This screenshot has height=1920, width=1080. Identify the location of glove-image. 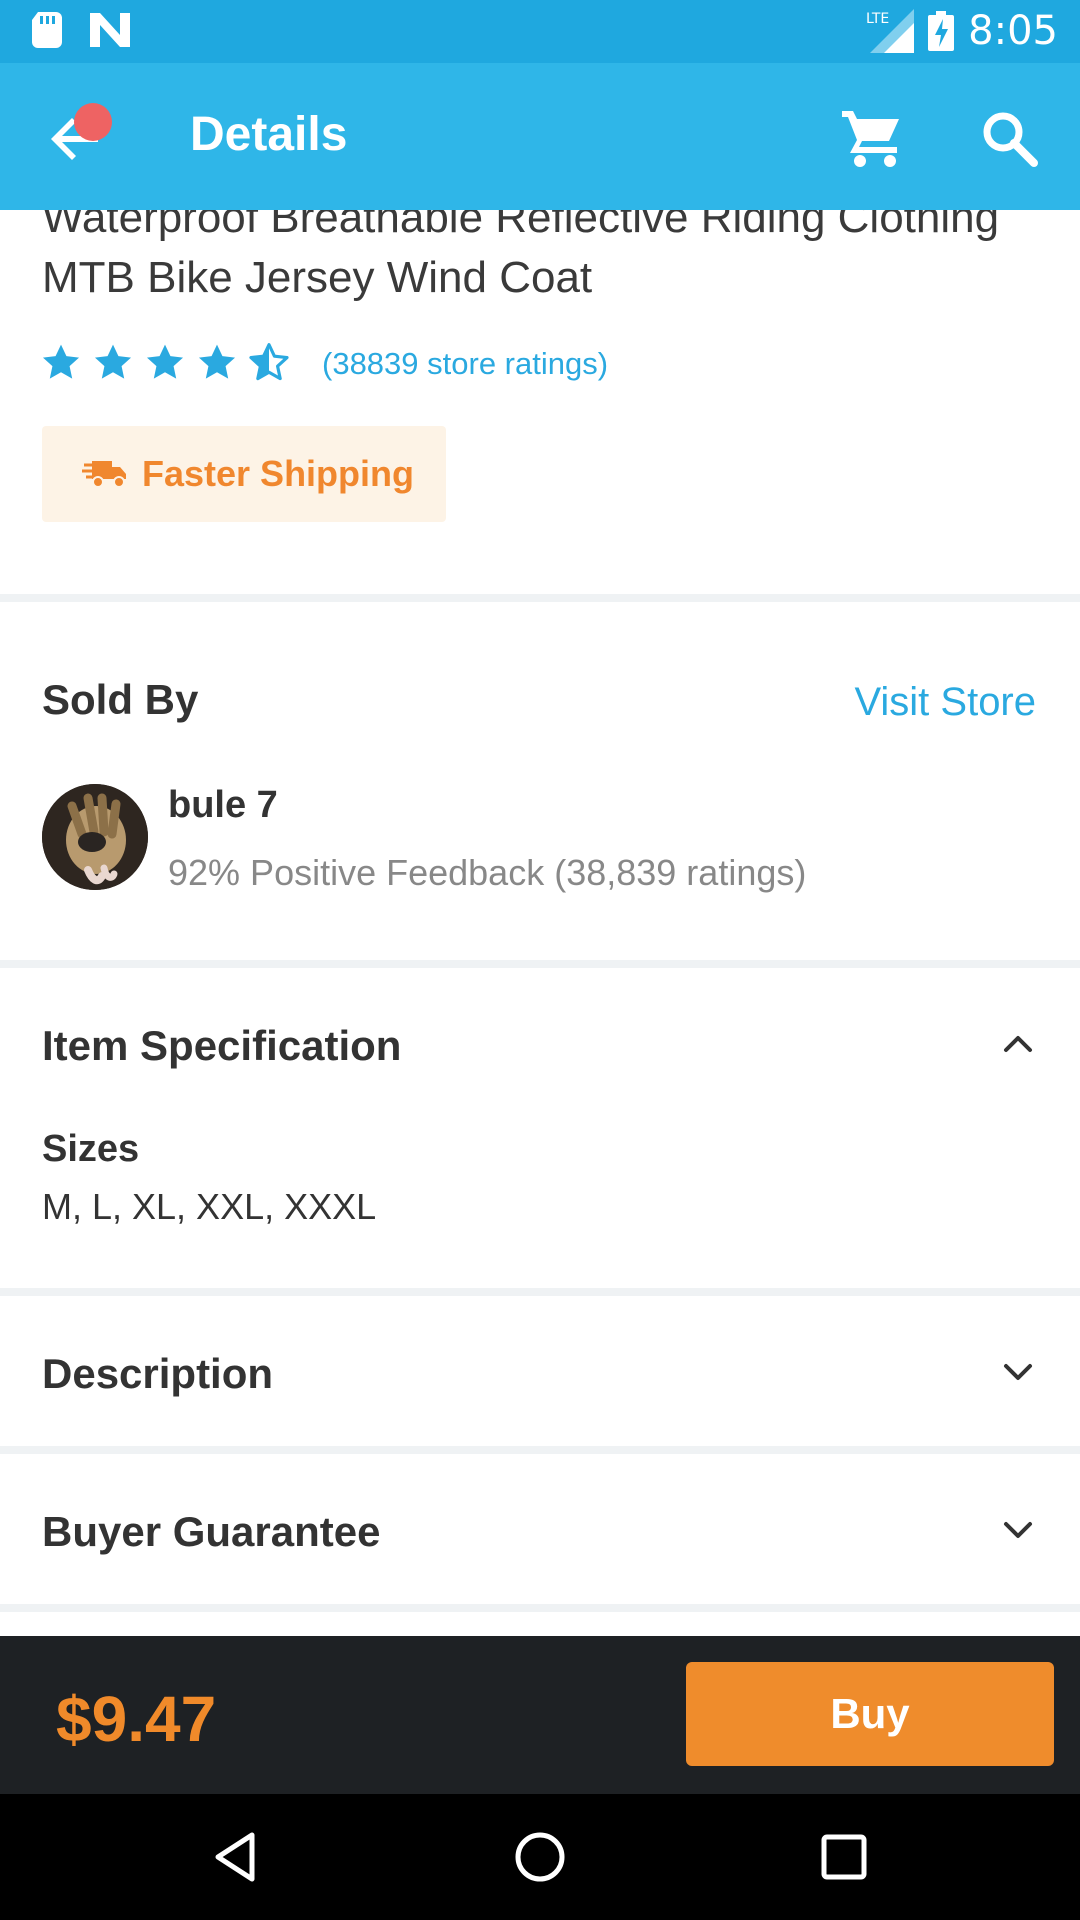
(95, 837).